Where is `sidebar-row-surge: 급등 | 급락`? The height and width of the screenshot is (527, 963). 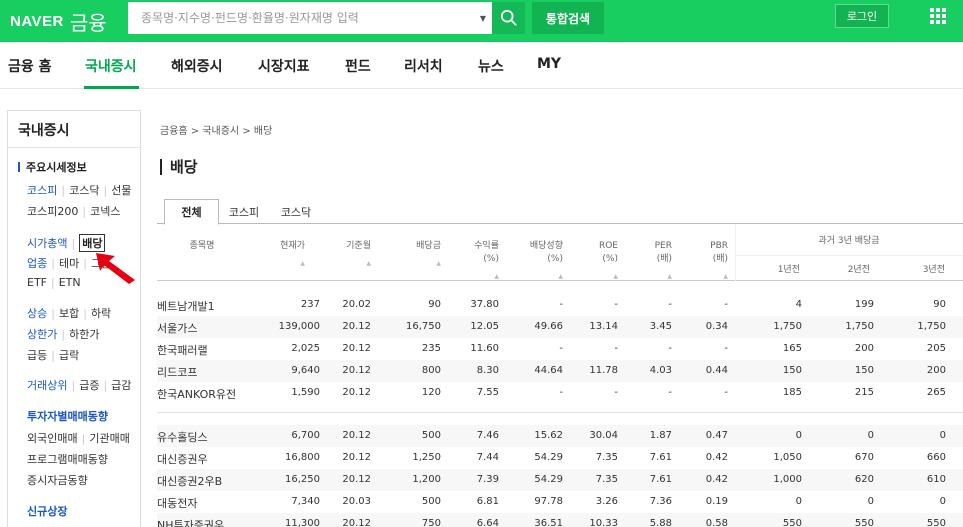
sidebar-row-surge: 급등 | 급락 is located at coordinates (53, 355).